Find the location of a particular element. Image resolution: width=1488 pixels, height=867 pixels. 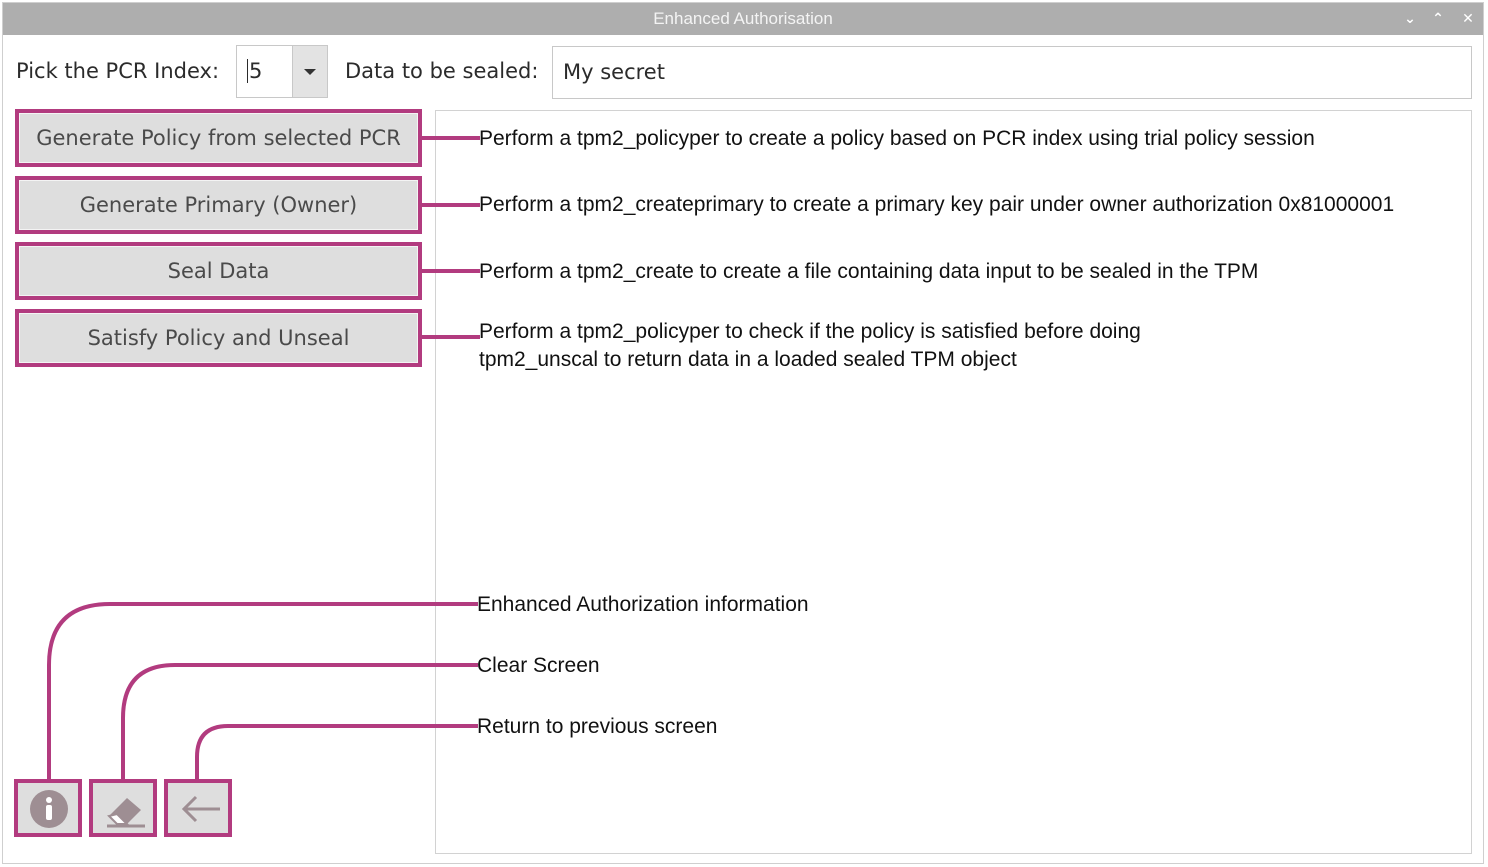

callout-clear-line is located at coordinates (299, 722).